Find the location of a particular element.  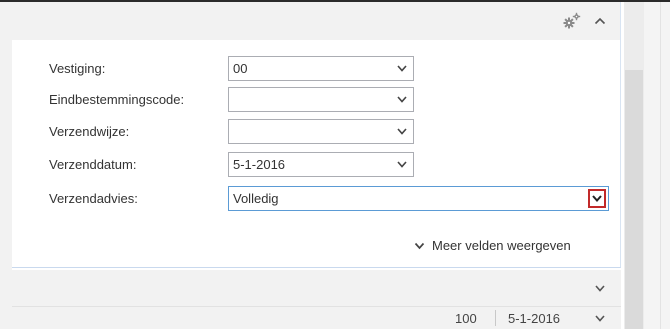

field-row-verzendwijze: Verzendwijze: is located at coordinates (312, 131).